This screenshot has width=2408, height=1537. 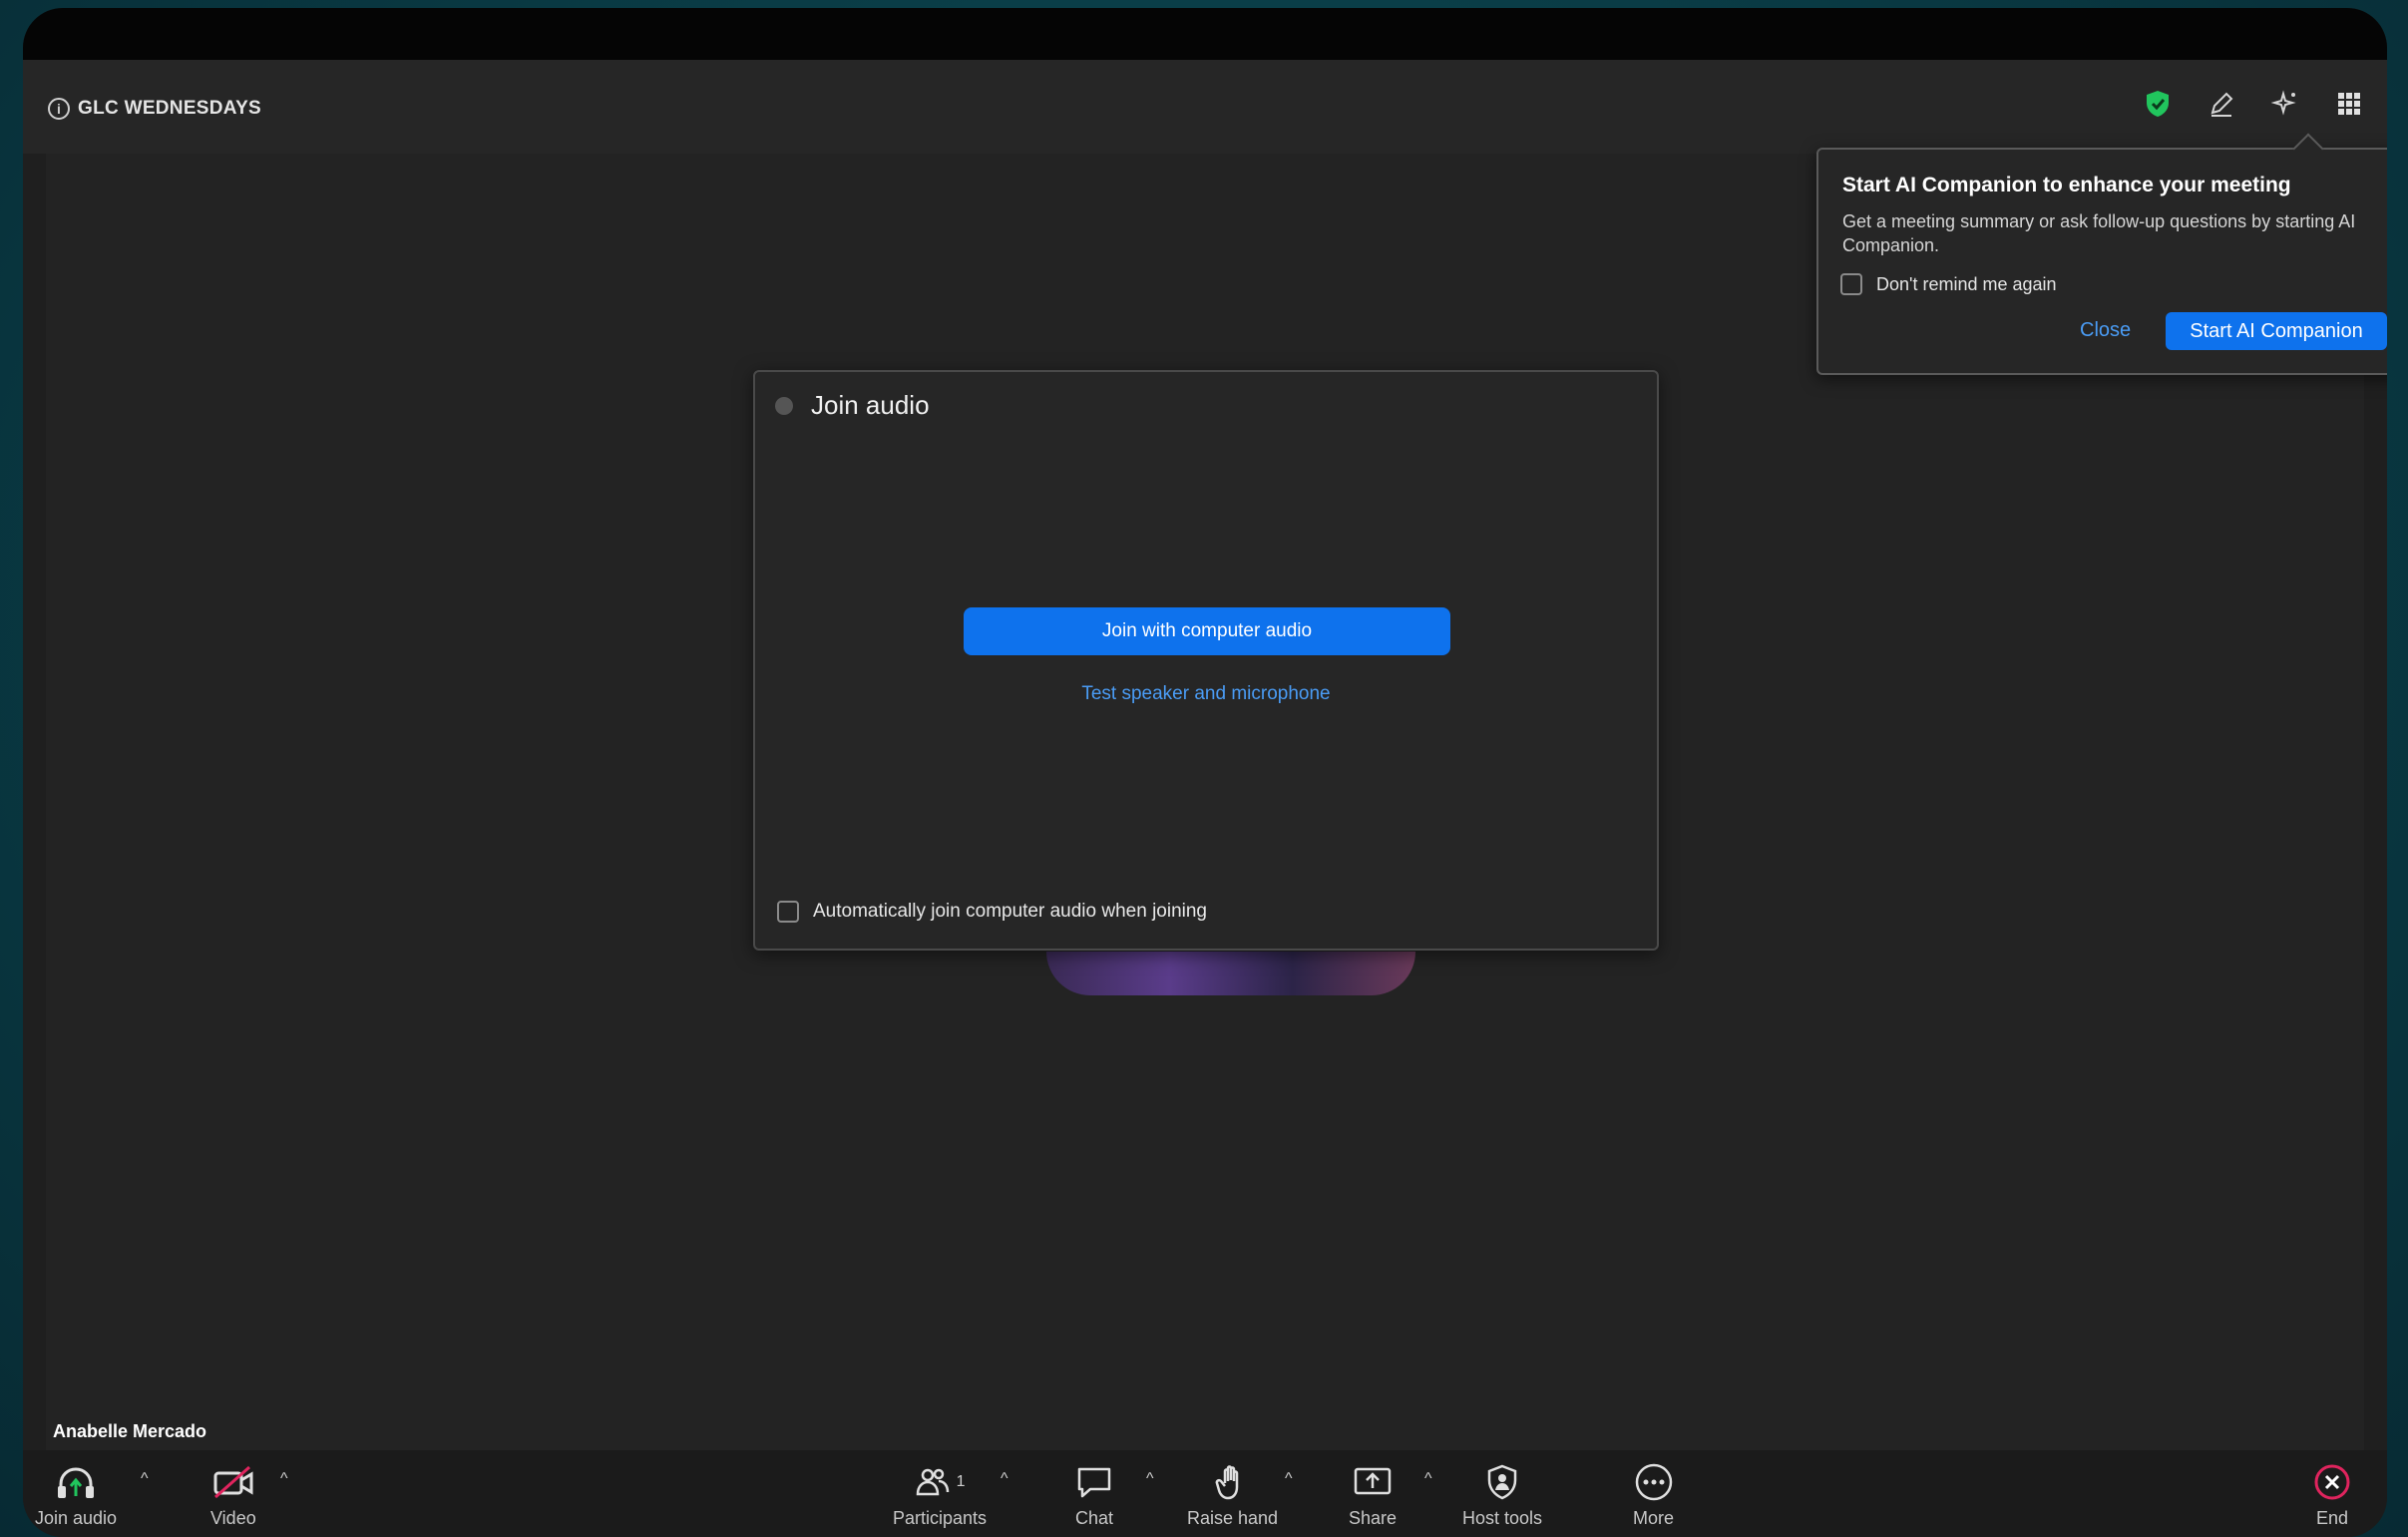 What do you see at coordinates (2158, 104) in the screenshot?
I see `shield-check-icon` at bounding box center [2158, 104].